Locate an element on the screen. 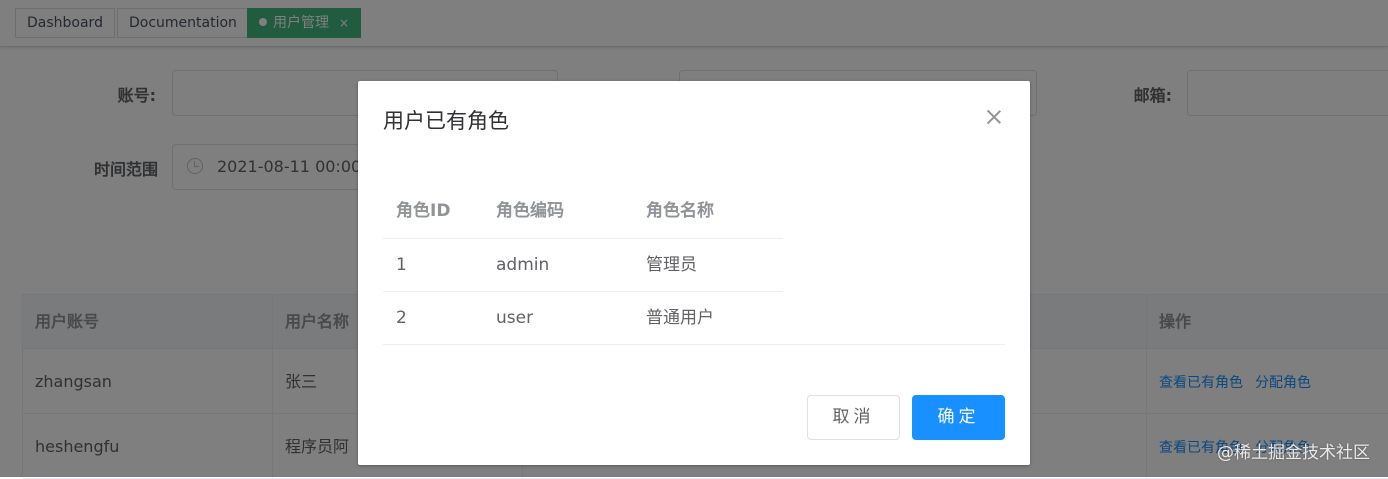  column-header-role-code: 角色编码 is located at coordinates (530, 211).